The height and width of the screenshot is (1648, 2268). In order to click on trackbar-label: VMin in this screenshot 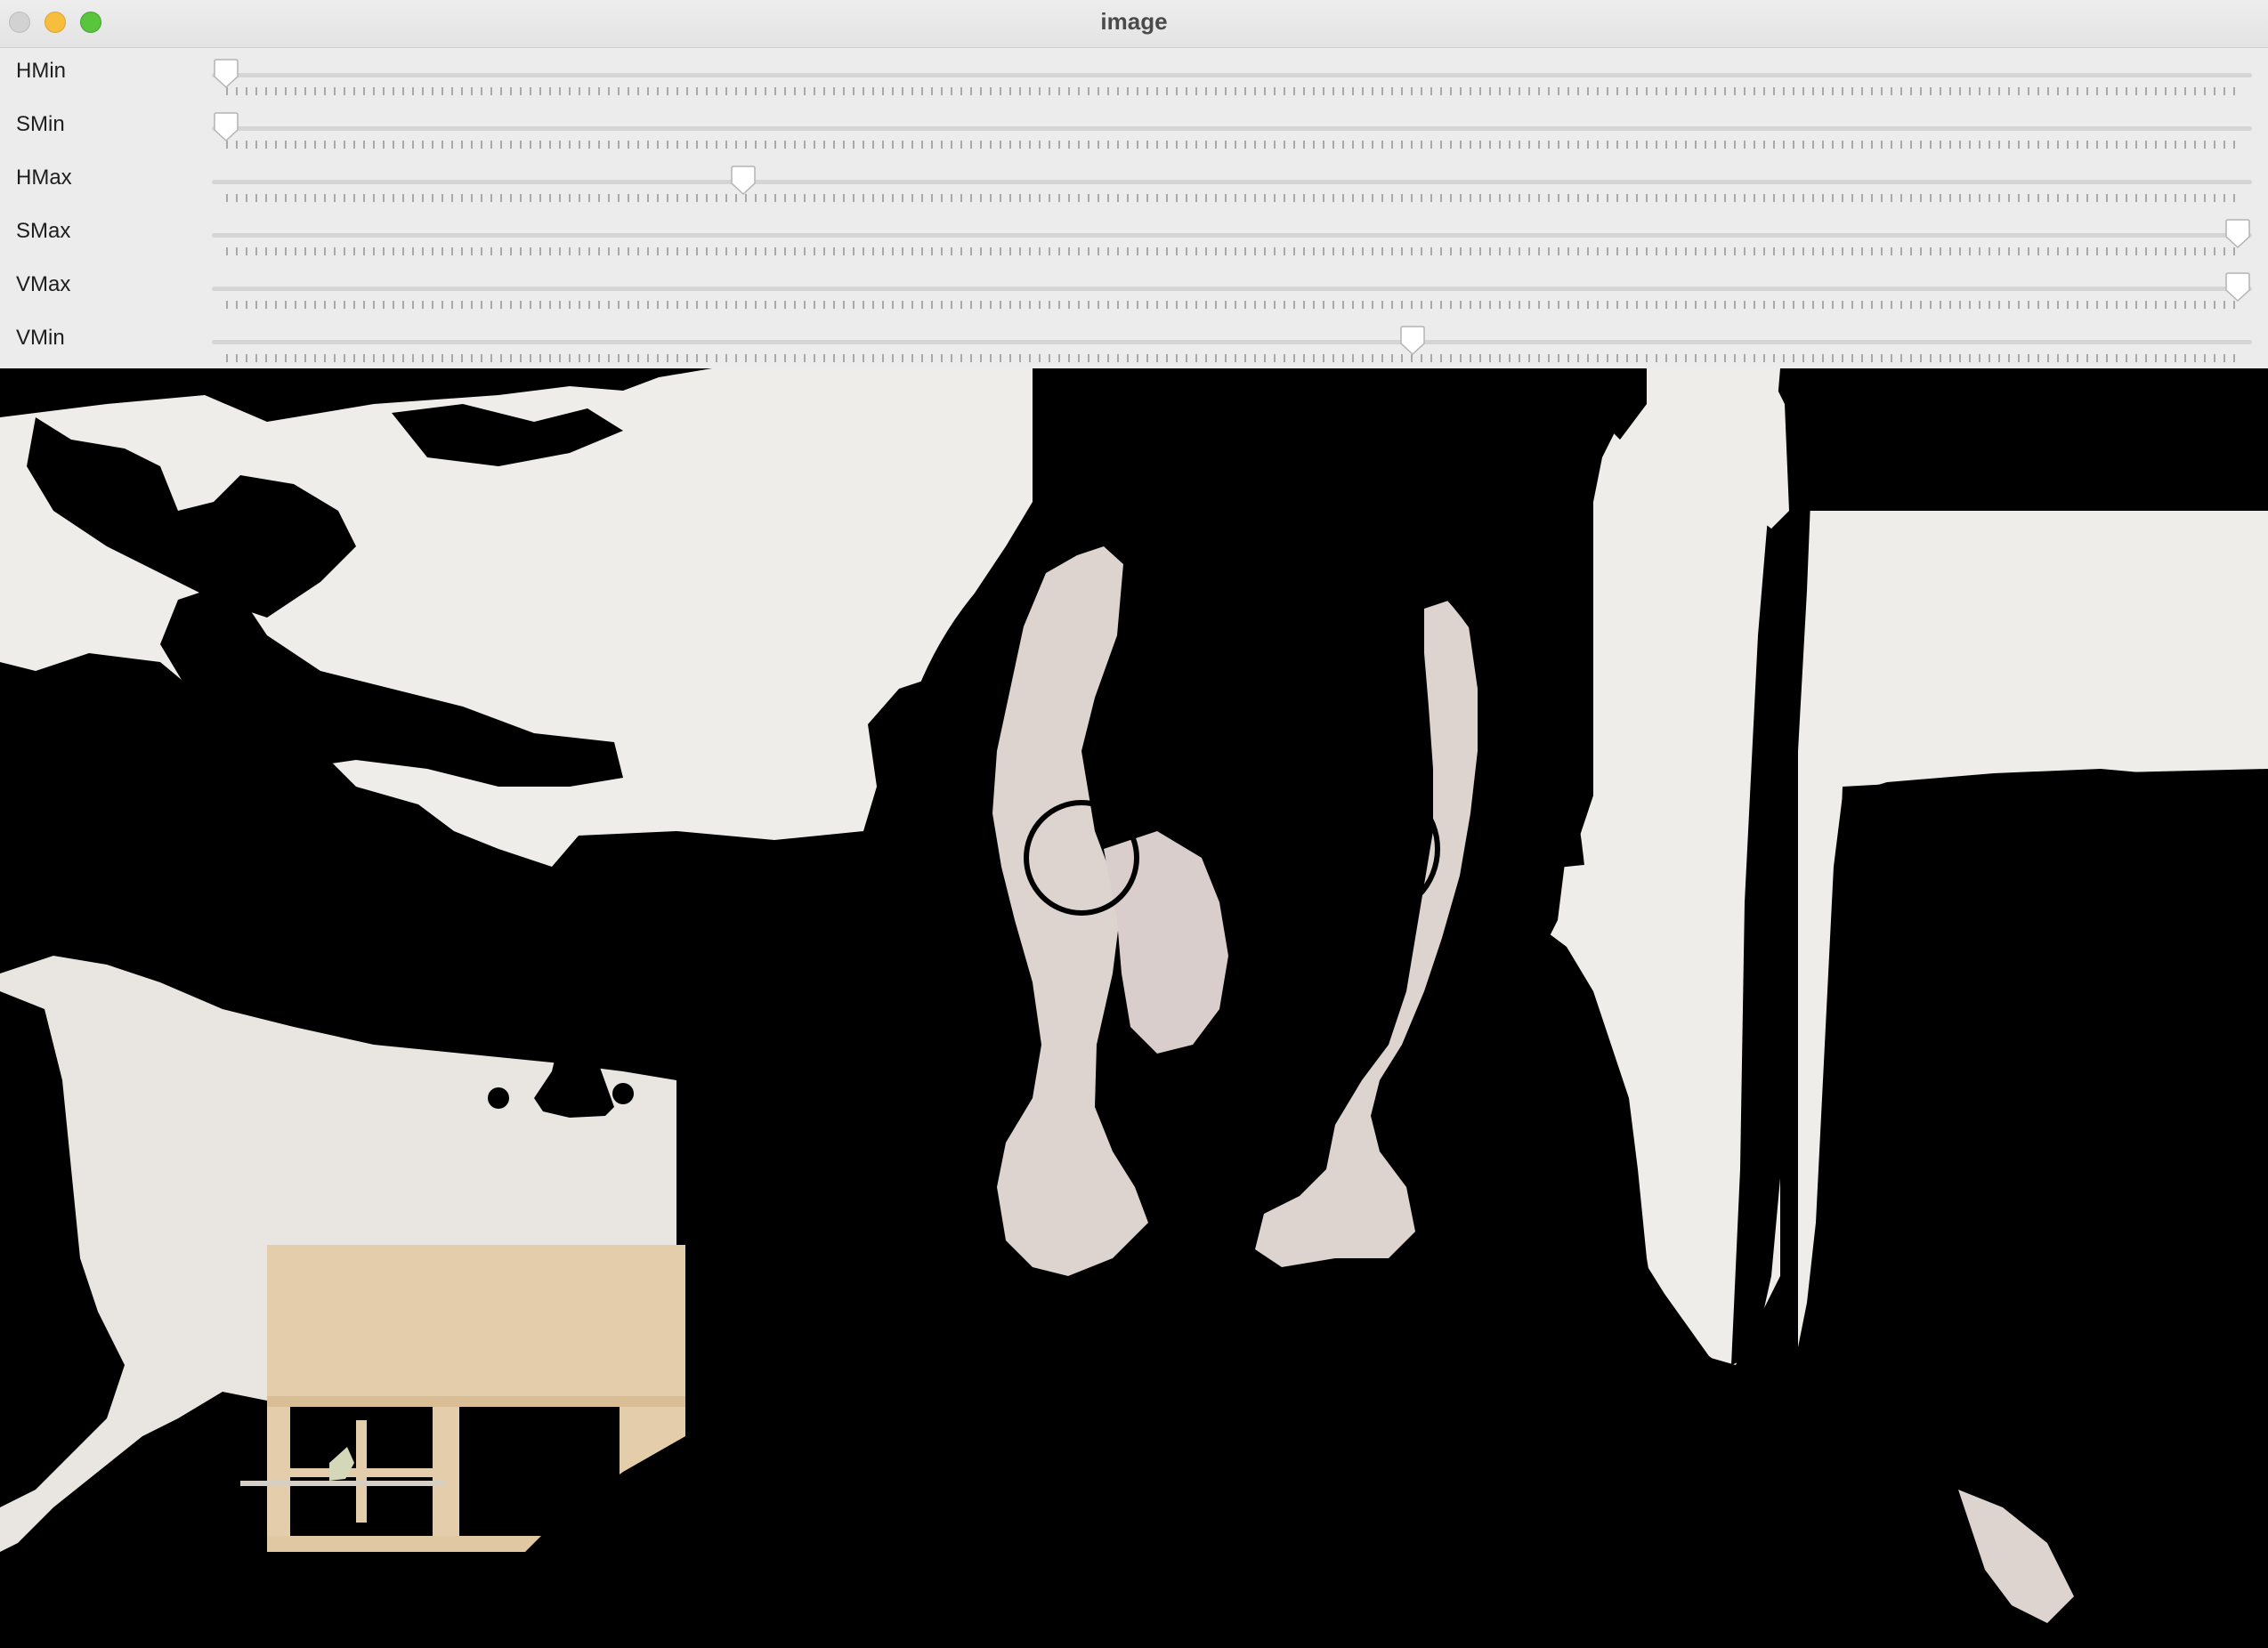, I will do `click(41, 338)`.